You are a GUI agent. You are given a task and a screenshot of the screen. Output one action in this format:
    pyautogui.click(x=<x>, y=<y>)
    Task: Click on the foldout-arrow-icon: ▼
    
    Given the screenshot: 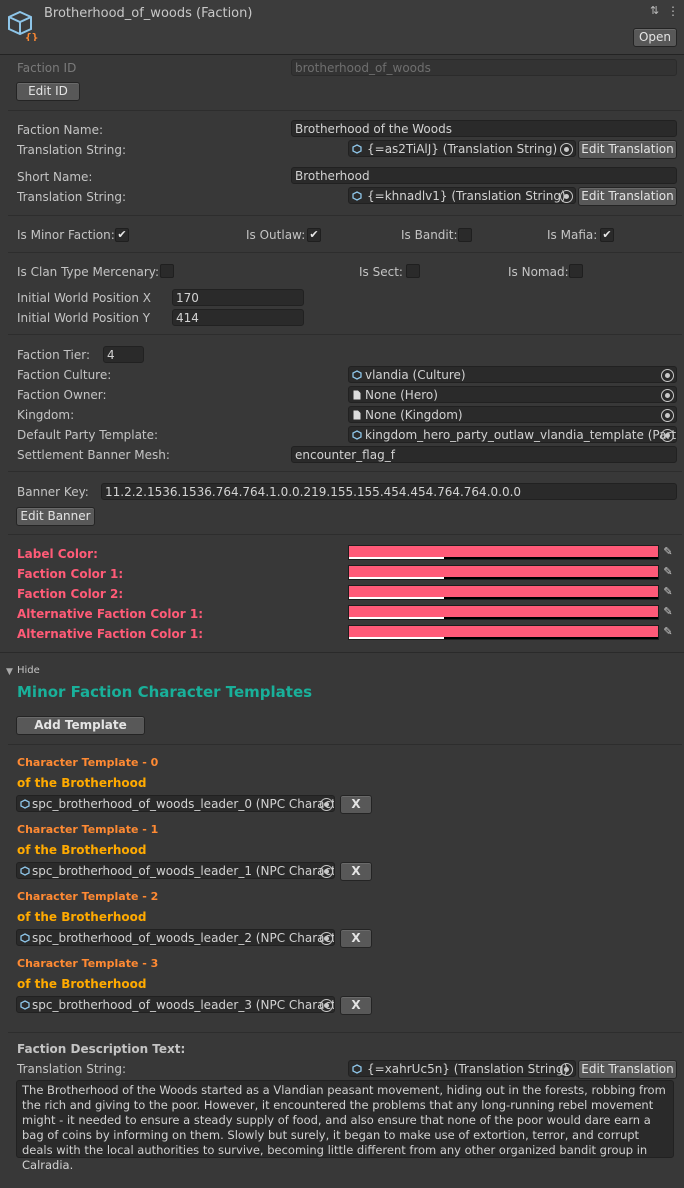 What is the action you would take?
    pyautogui.click(x=9, y=672)
    